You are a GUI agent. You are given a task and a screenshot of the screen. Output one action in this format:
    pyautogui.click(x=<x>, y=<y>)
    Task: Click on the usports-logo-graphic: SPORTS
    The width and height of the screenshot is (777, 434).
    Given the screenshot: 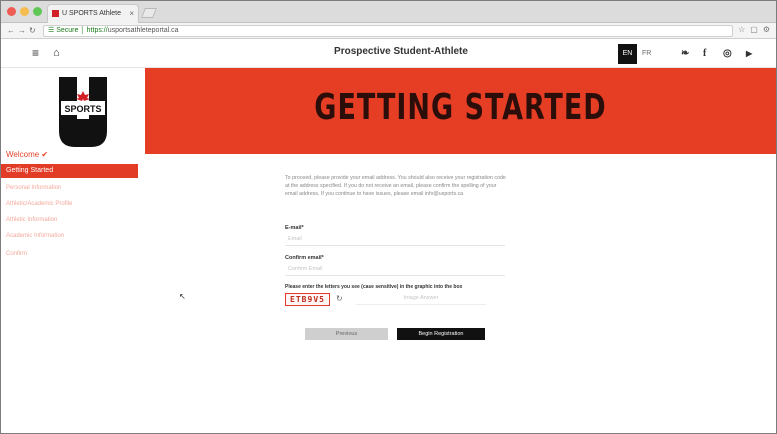 What is the action you would take?
    pyautogui.click(x=83, y=112)
    